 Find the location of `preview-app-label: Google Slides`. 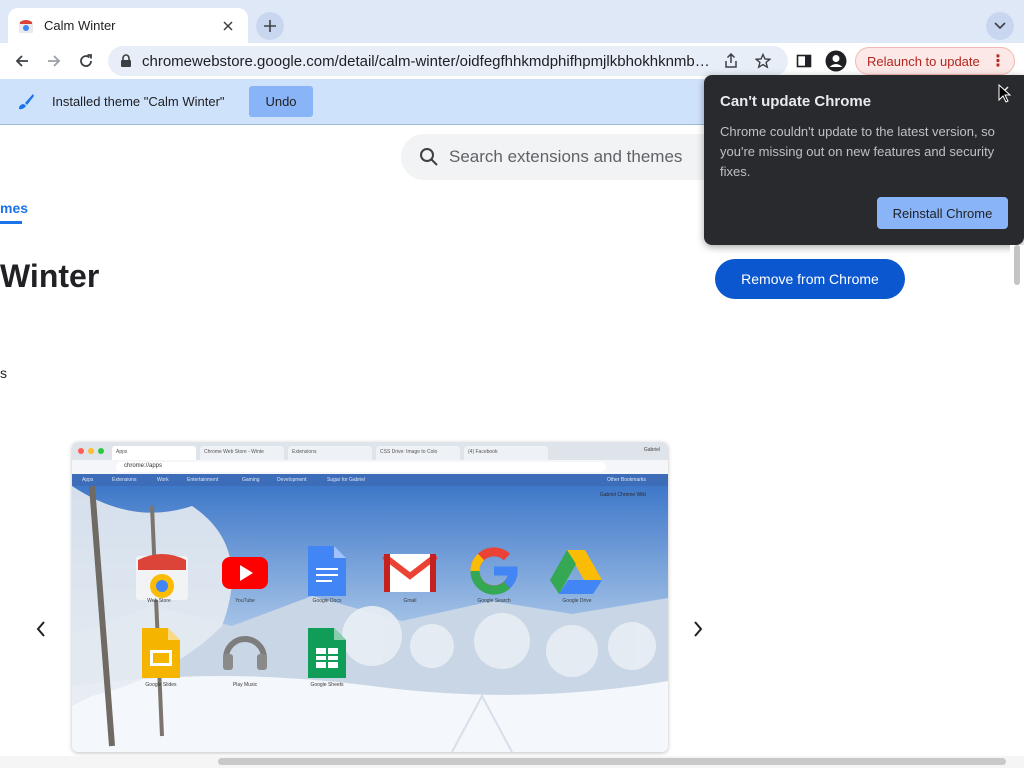

preview-app-label: Google Slides is located at coordinates (161, 685).